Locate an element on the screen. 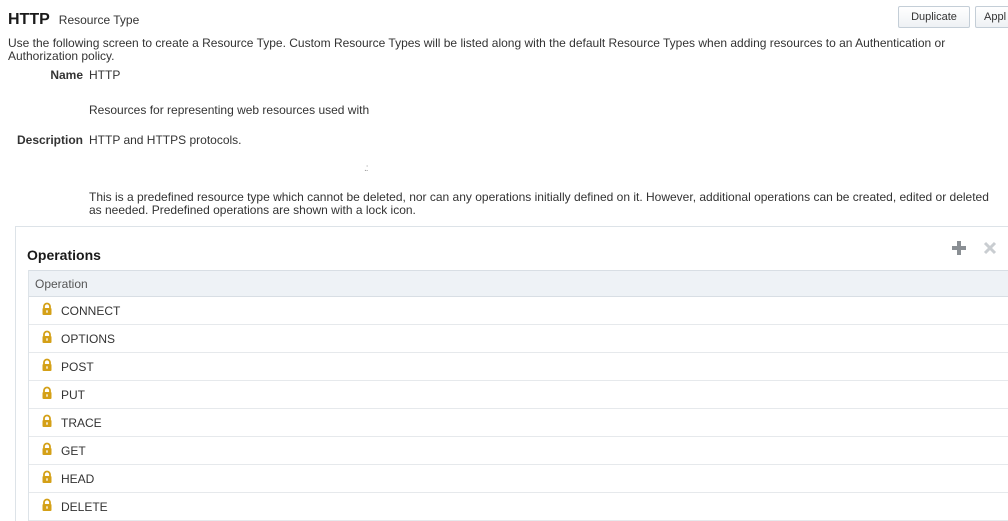 Image resolution: width=1008 pixels, height=521 pixels. resize-grip-icon: .: is located at coordinates (366, 168).